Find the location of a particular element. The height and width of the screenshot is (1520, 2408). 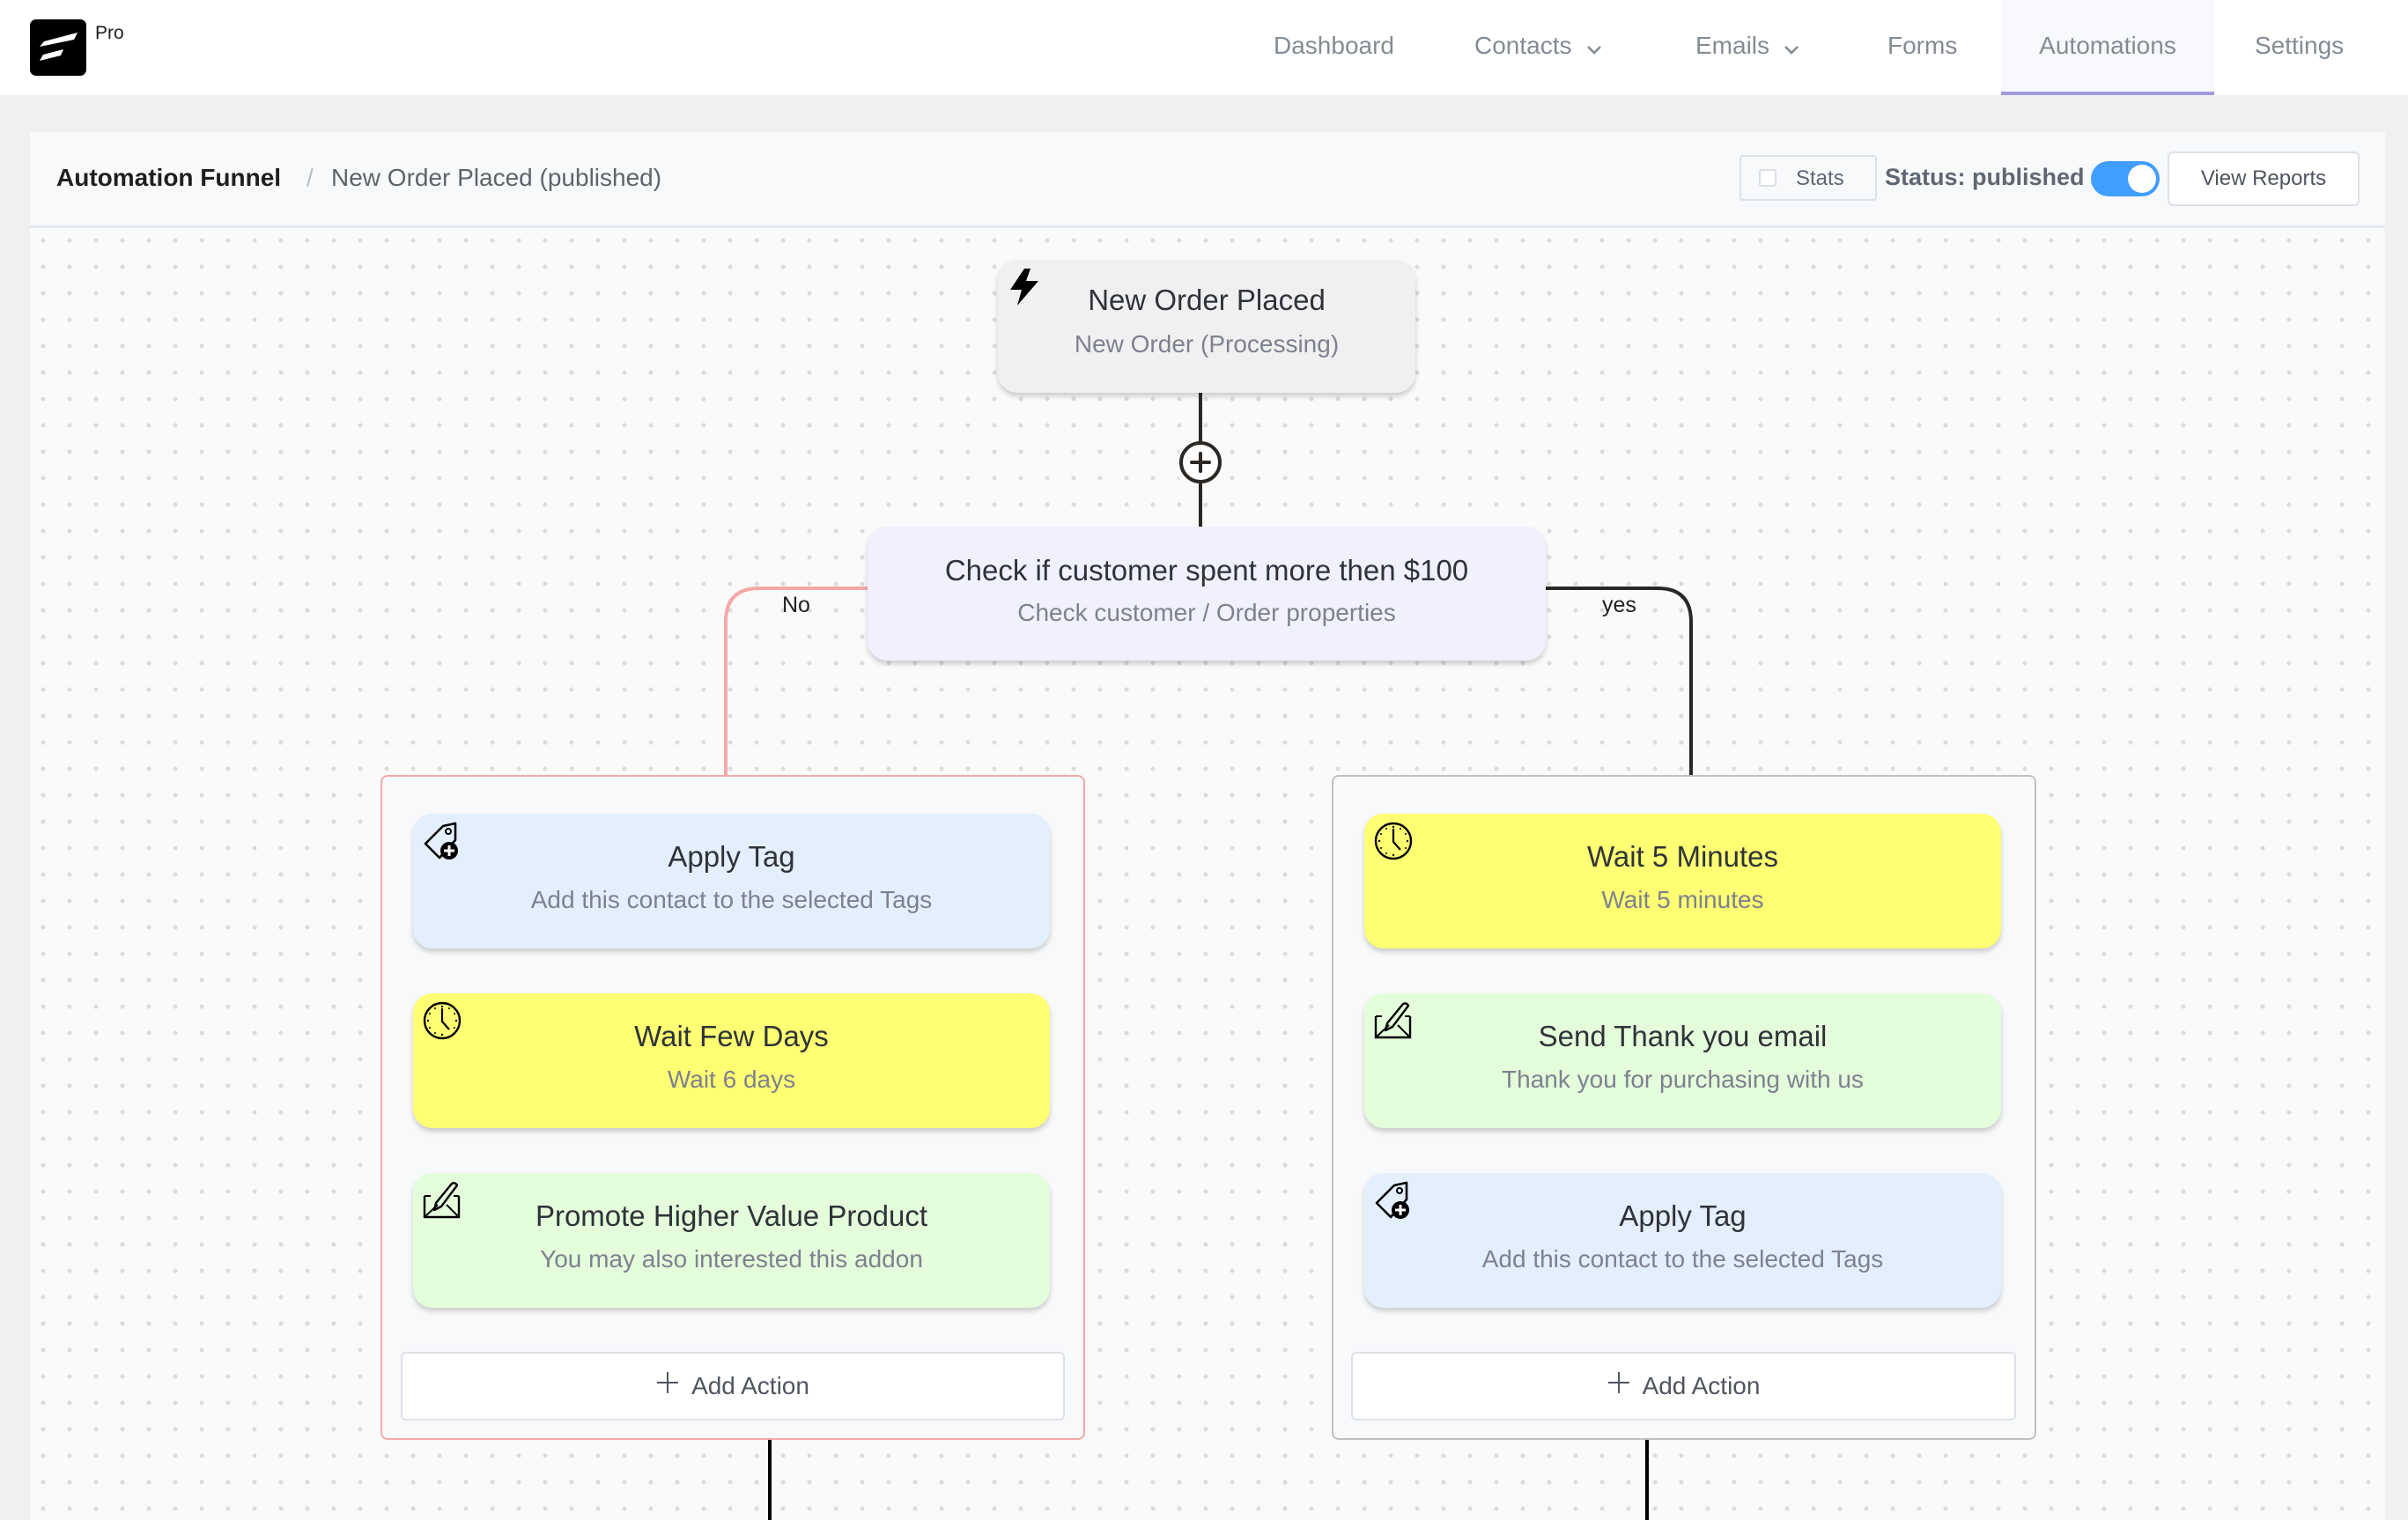

action-subtitle: Wait 6 days is located at coordinates (731, 1079).